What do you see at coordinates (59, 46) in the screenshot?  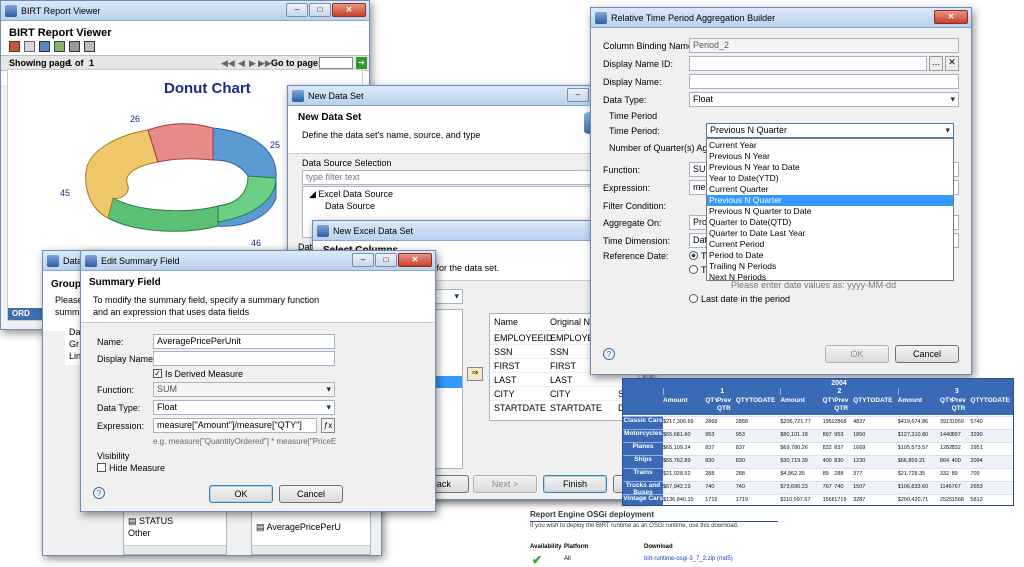 I see `export-report-icon` at bounding box center [59, 46].